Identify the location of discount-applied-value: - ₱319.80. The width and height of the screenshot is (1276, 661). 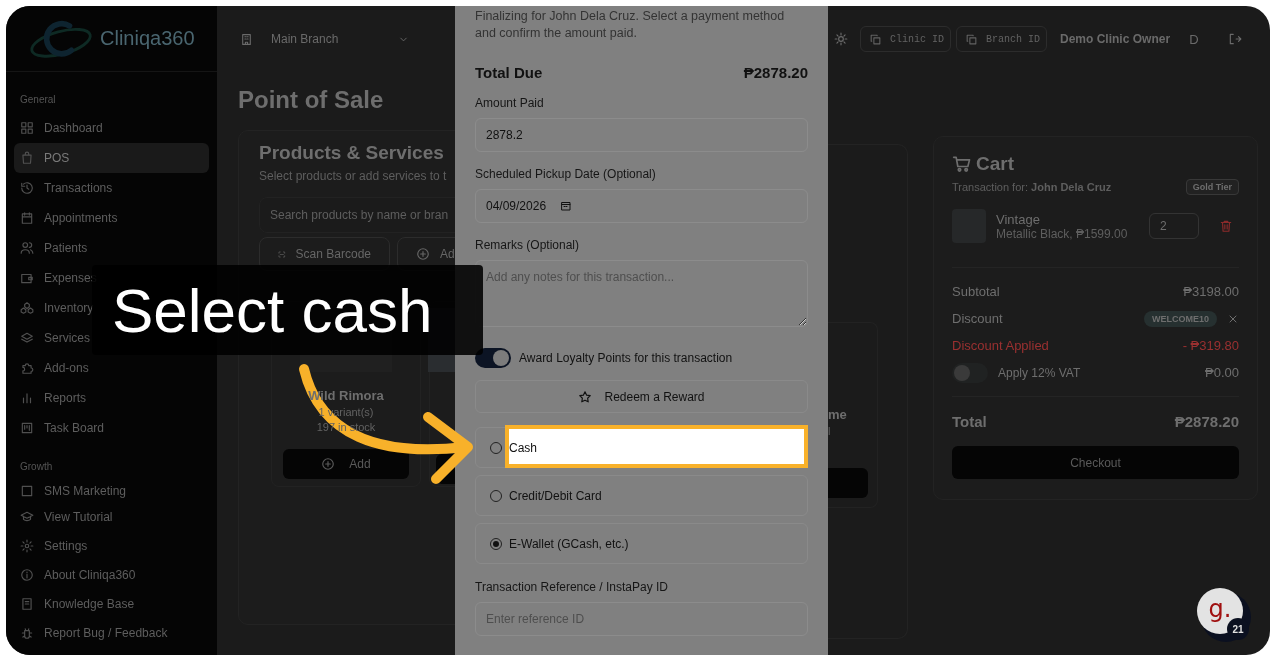
(1210, 345).